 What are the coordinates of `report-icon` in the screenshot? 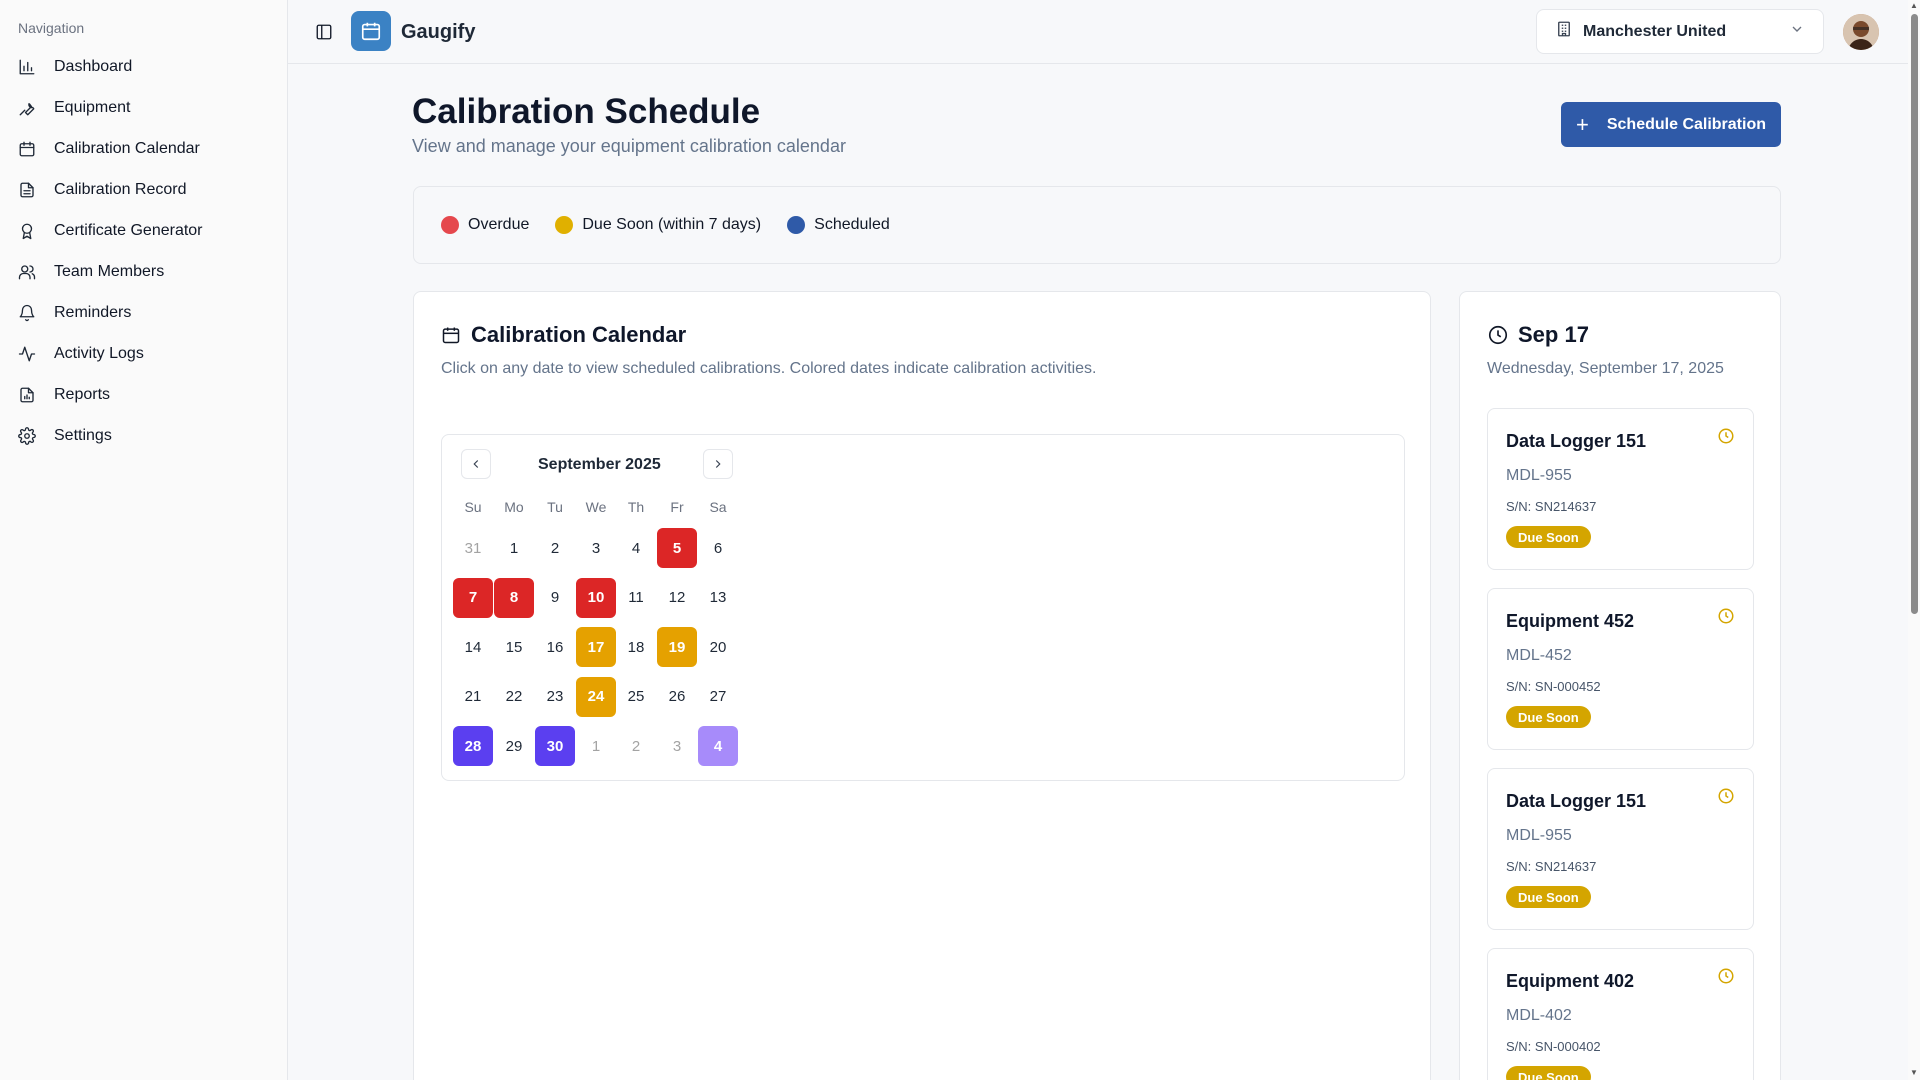 It's located at (27, 395).